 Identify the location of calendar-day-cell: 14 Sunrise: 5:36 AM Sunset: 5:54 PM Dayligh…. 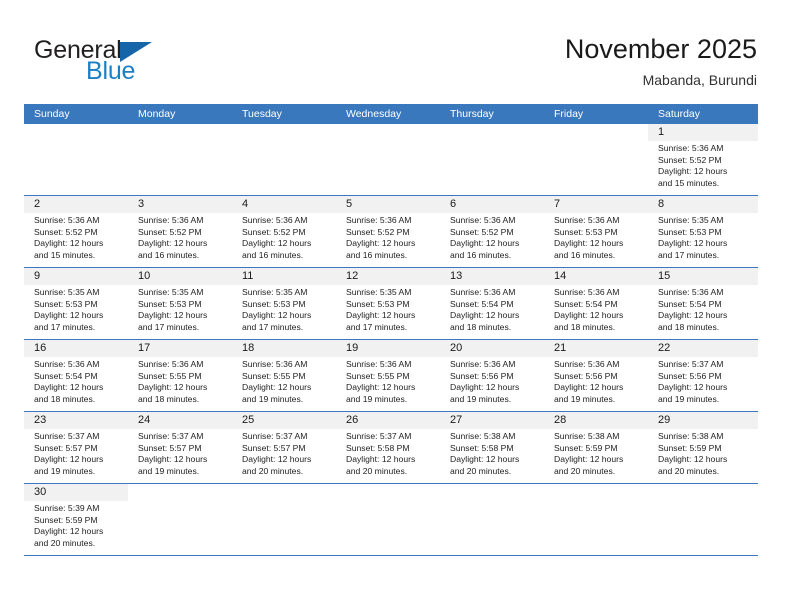
(596, 303).